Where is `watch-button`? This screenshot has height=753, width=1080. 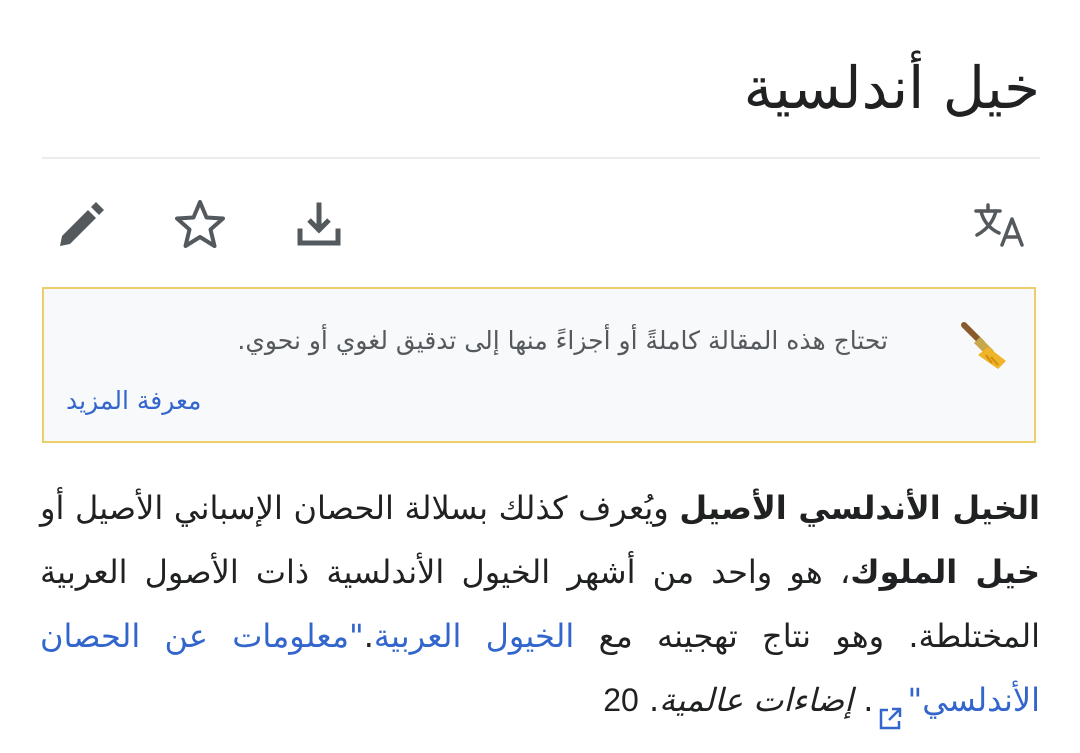
watch-button is located at coordinates (200, 225).